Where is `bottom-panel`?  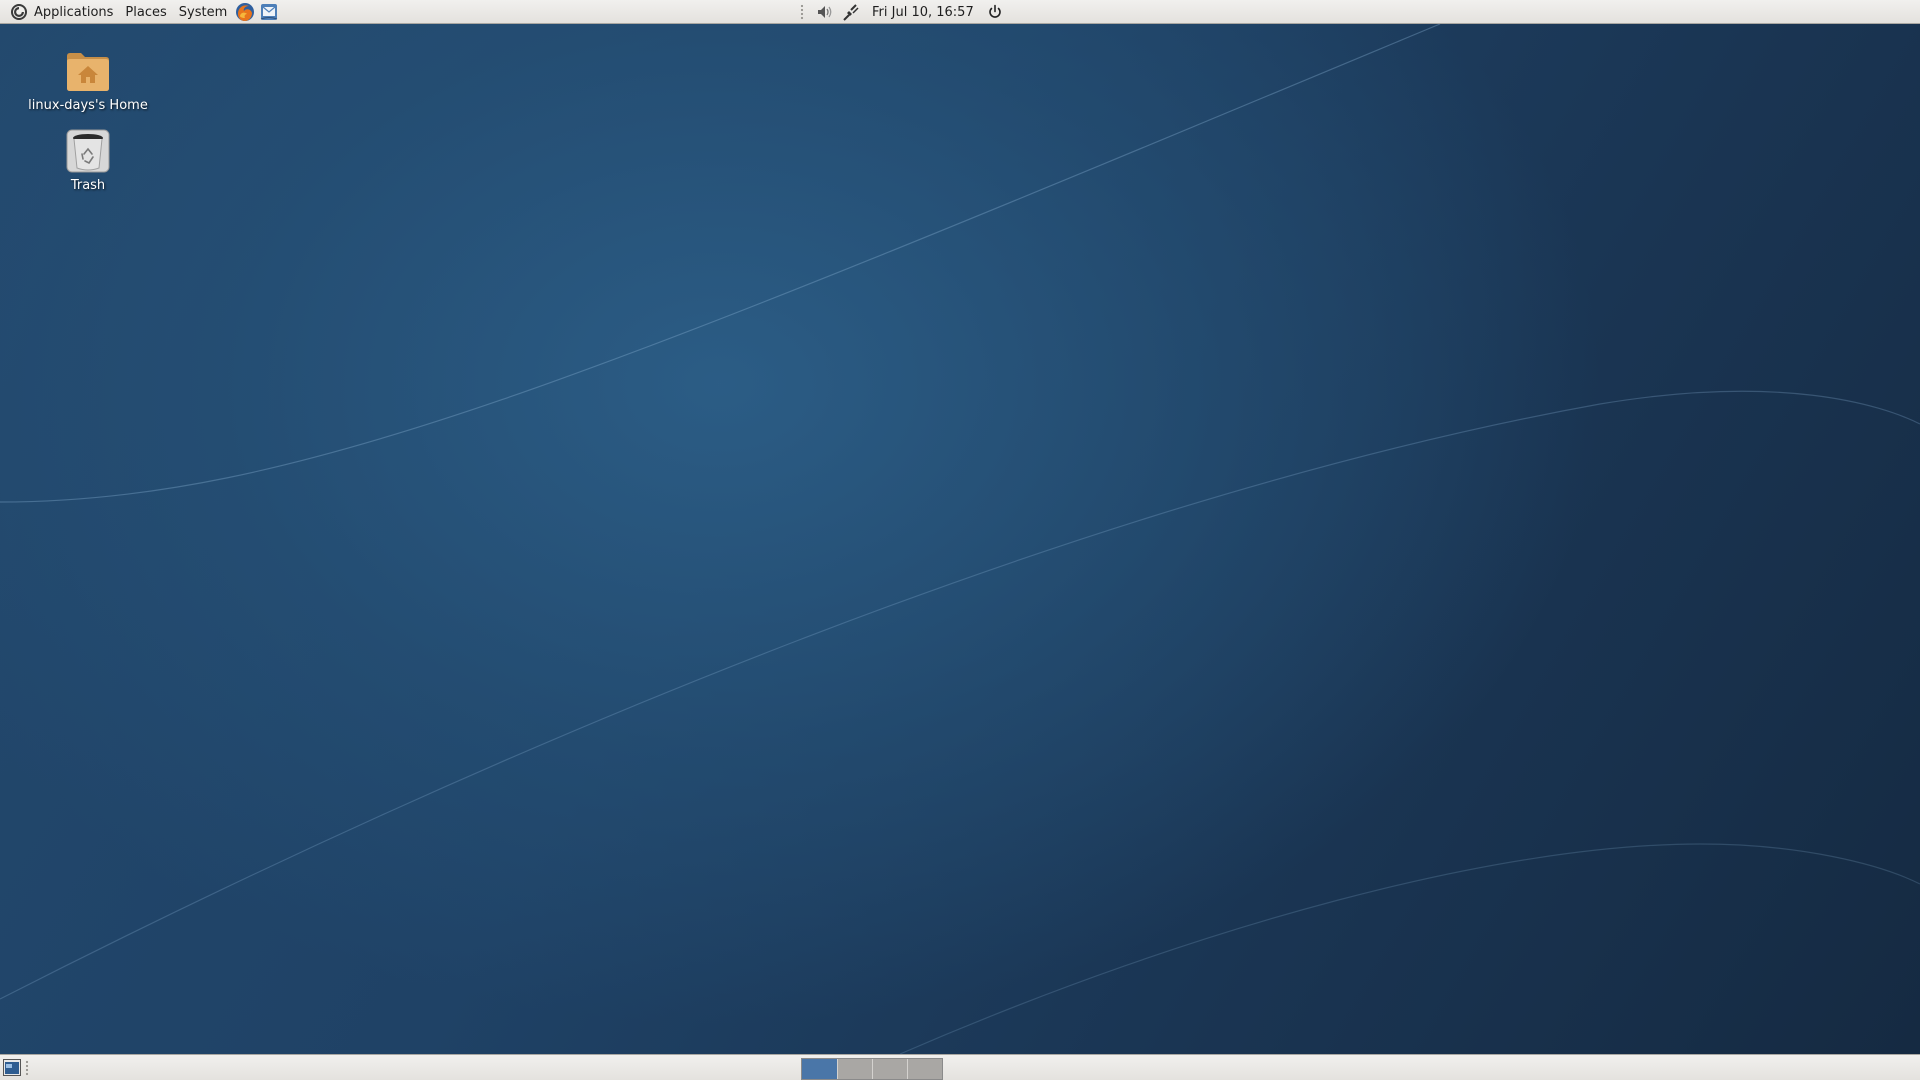 bottom-panel is located at coordinates (960, 1067).